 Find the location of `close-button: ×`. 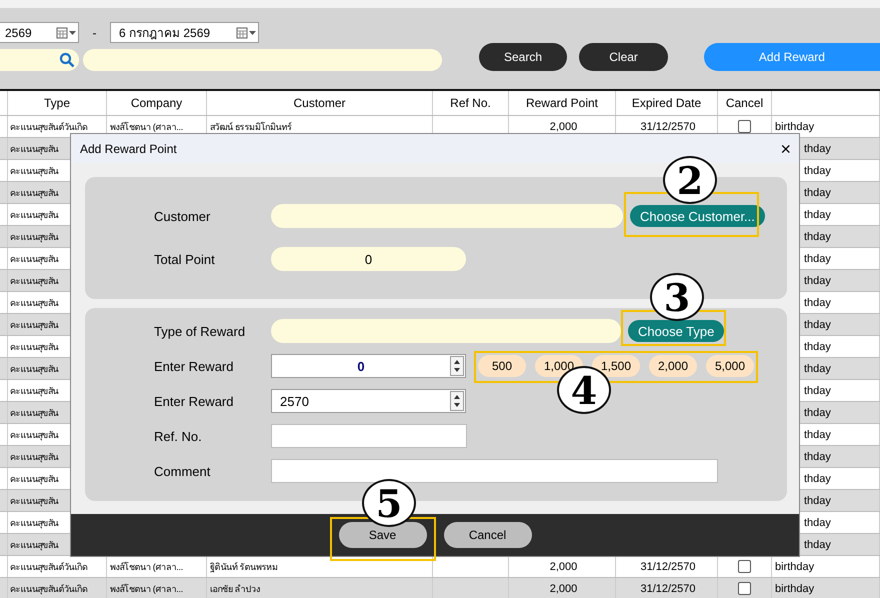

close-button: × is located at coordinates (785, 149).